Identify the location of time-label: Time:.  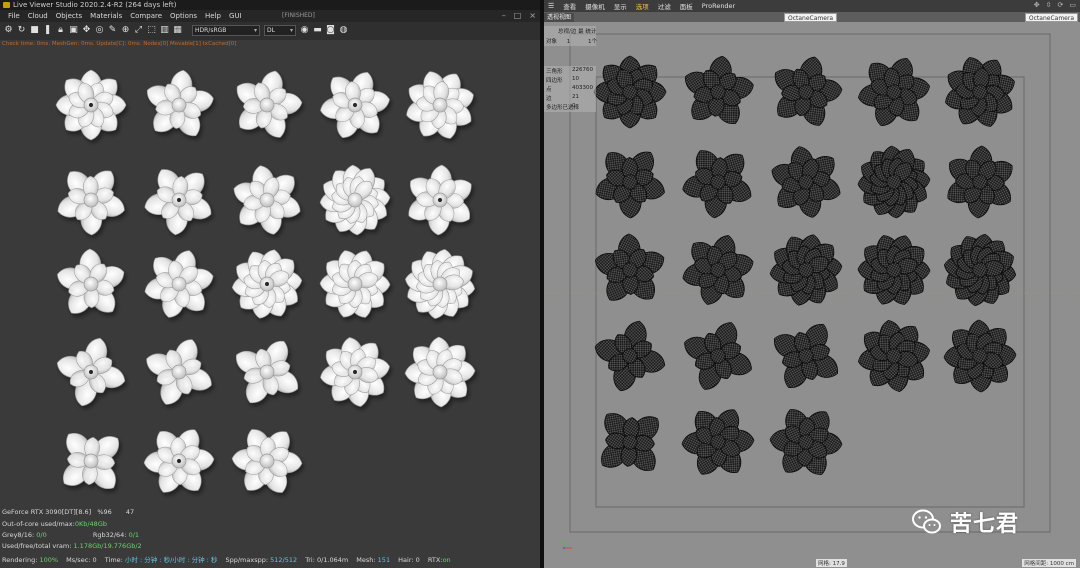
(114, 560).